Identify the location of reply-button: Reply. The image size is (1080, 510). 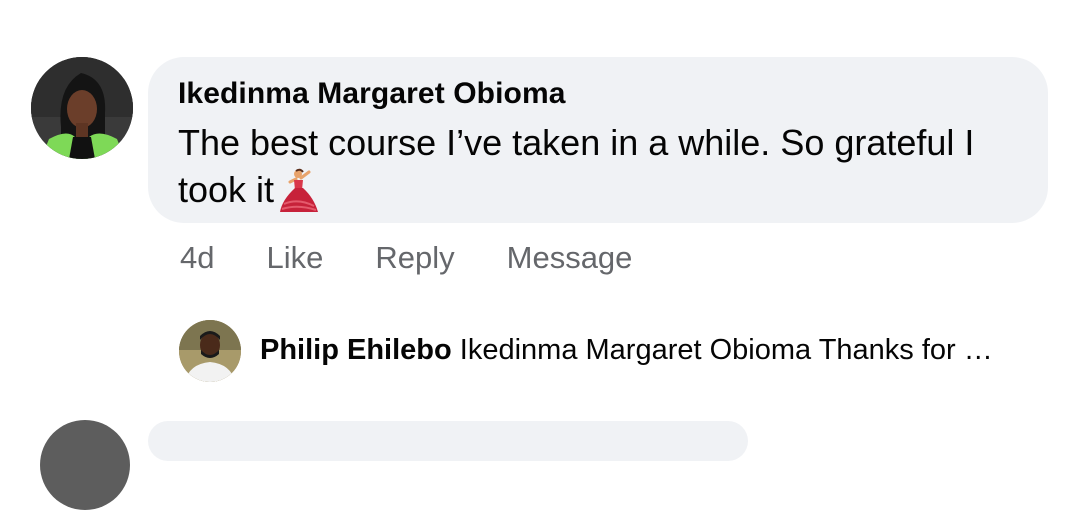
(414, 258).